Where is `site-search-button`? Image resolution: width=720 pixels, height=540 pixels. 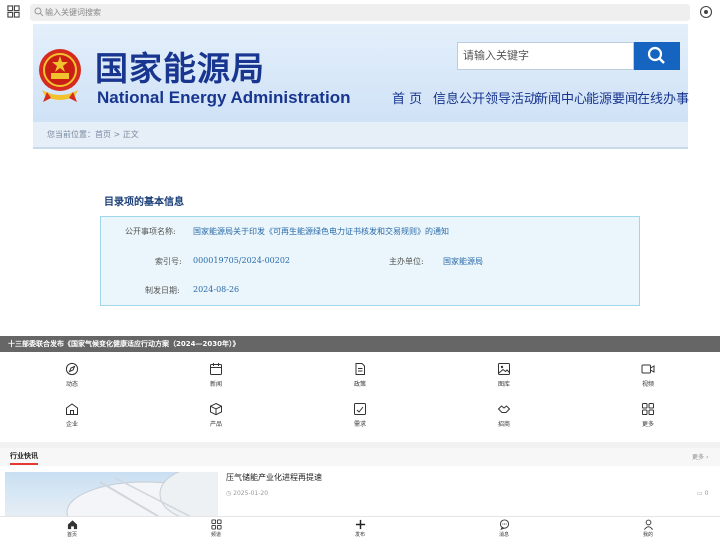 site-search-button is located at coordinates (657, 56).